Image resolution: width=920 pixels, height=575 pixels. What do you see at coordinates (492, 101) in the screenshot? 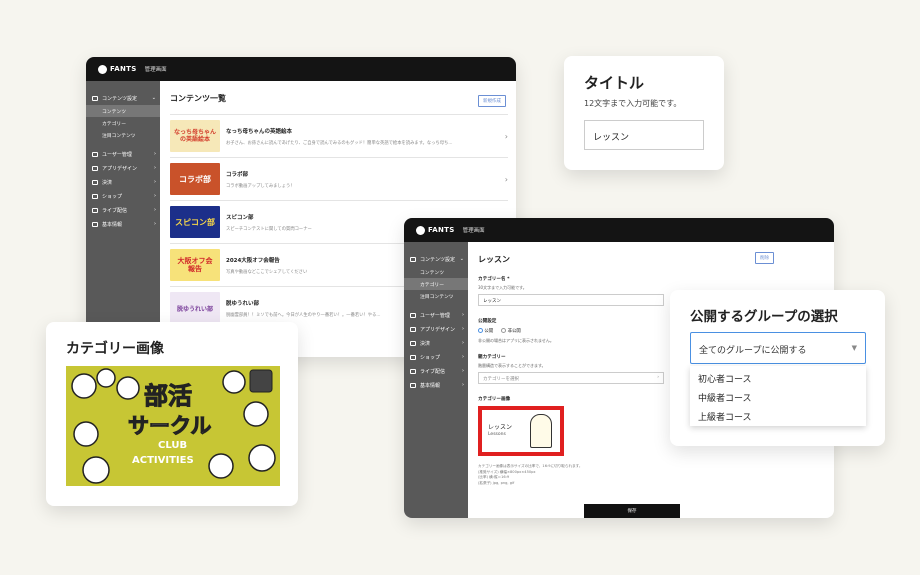
I see `new-button: 新規作成` at bounding box center [492, 101].